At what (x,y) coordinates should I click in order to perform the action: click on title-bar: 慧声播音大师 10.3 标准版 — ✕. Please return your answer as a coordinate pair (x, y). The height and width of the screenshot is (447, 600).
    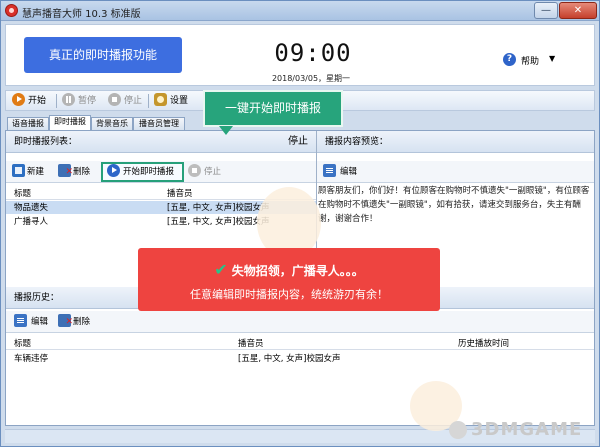
    Looking at the image, I should click on (300, 11).